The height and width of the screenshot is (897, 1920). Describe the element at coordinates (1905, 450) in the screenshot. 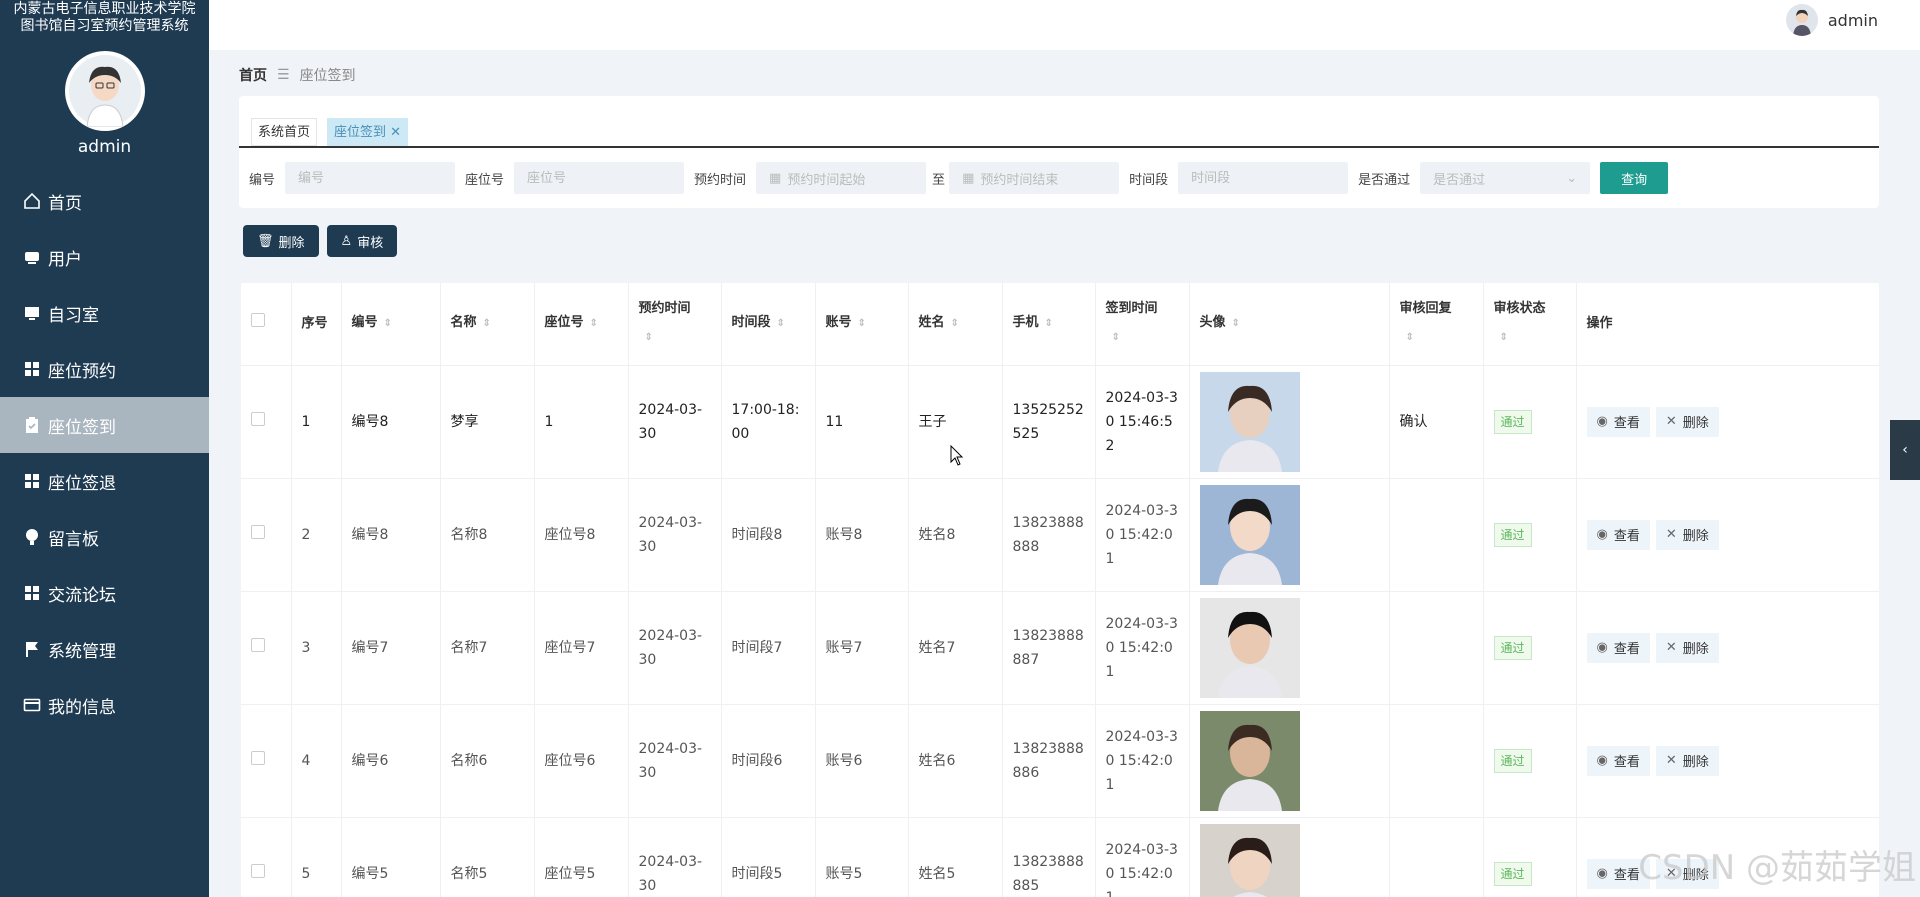

I see `collapse-panel-button: ‹` at that location.